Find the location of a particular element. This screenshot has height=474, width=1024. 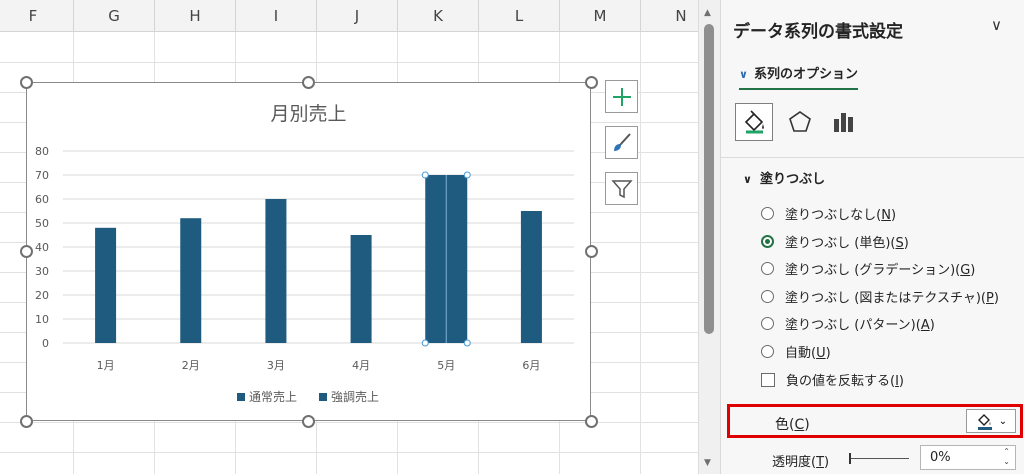

y-tick-label: 20 is located at coordinates (42, 295).